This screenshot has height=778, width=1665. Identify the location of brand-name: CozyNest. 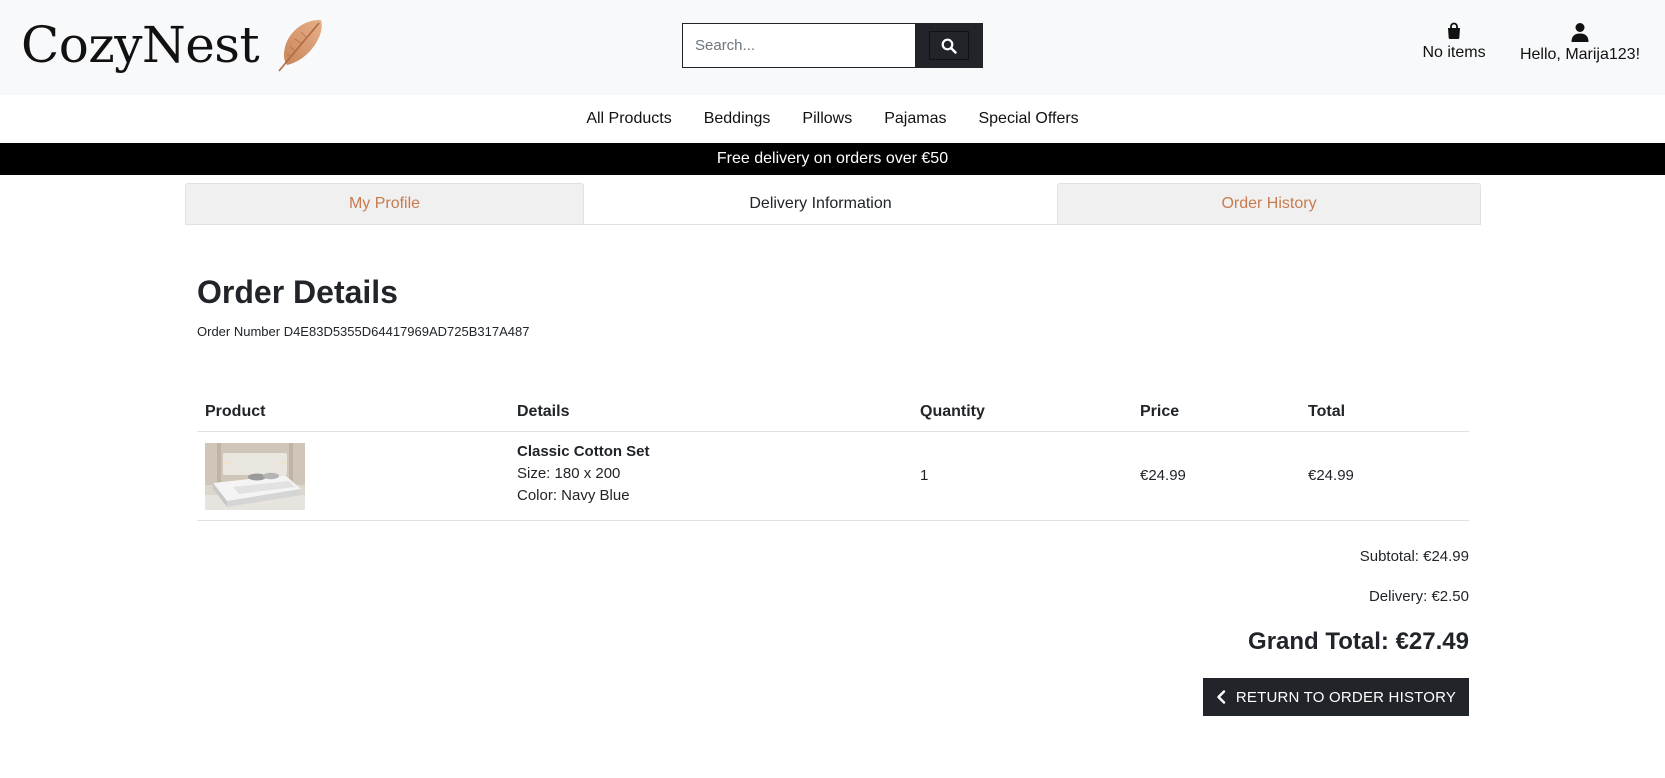
(140, 45).